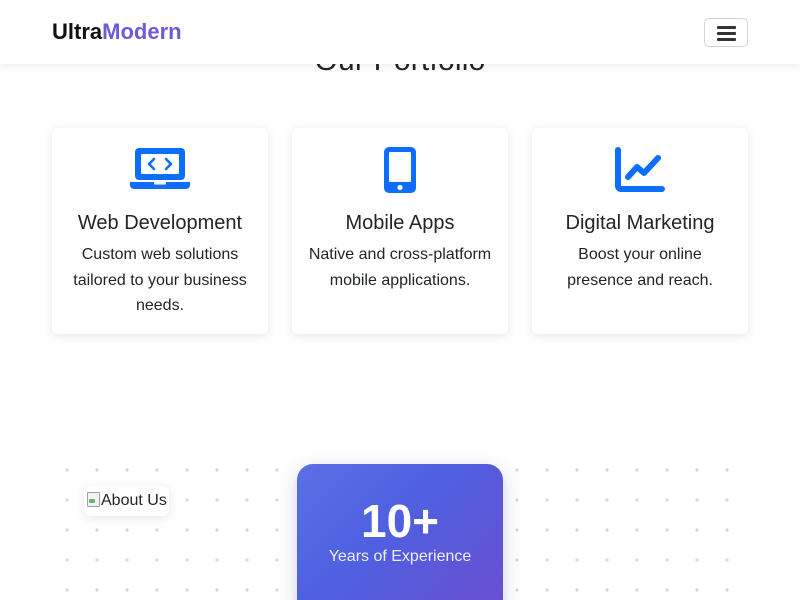  I want to click on experience-label: Years of Experience, so click(400, 556).